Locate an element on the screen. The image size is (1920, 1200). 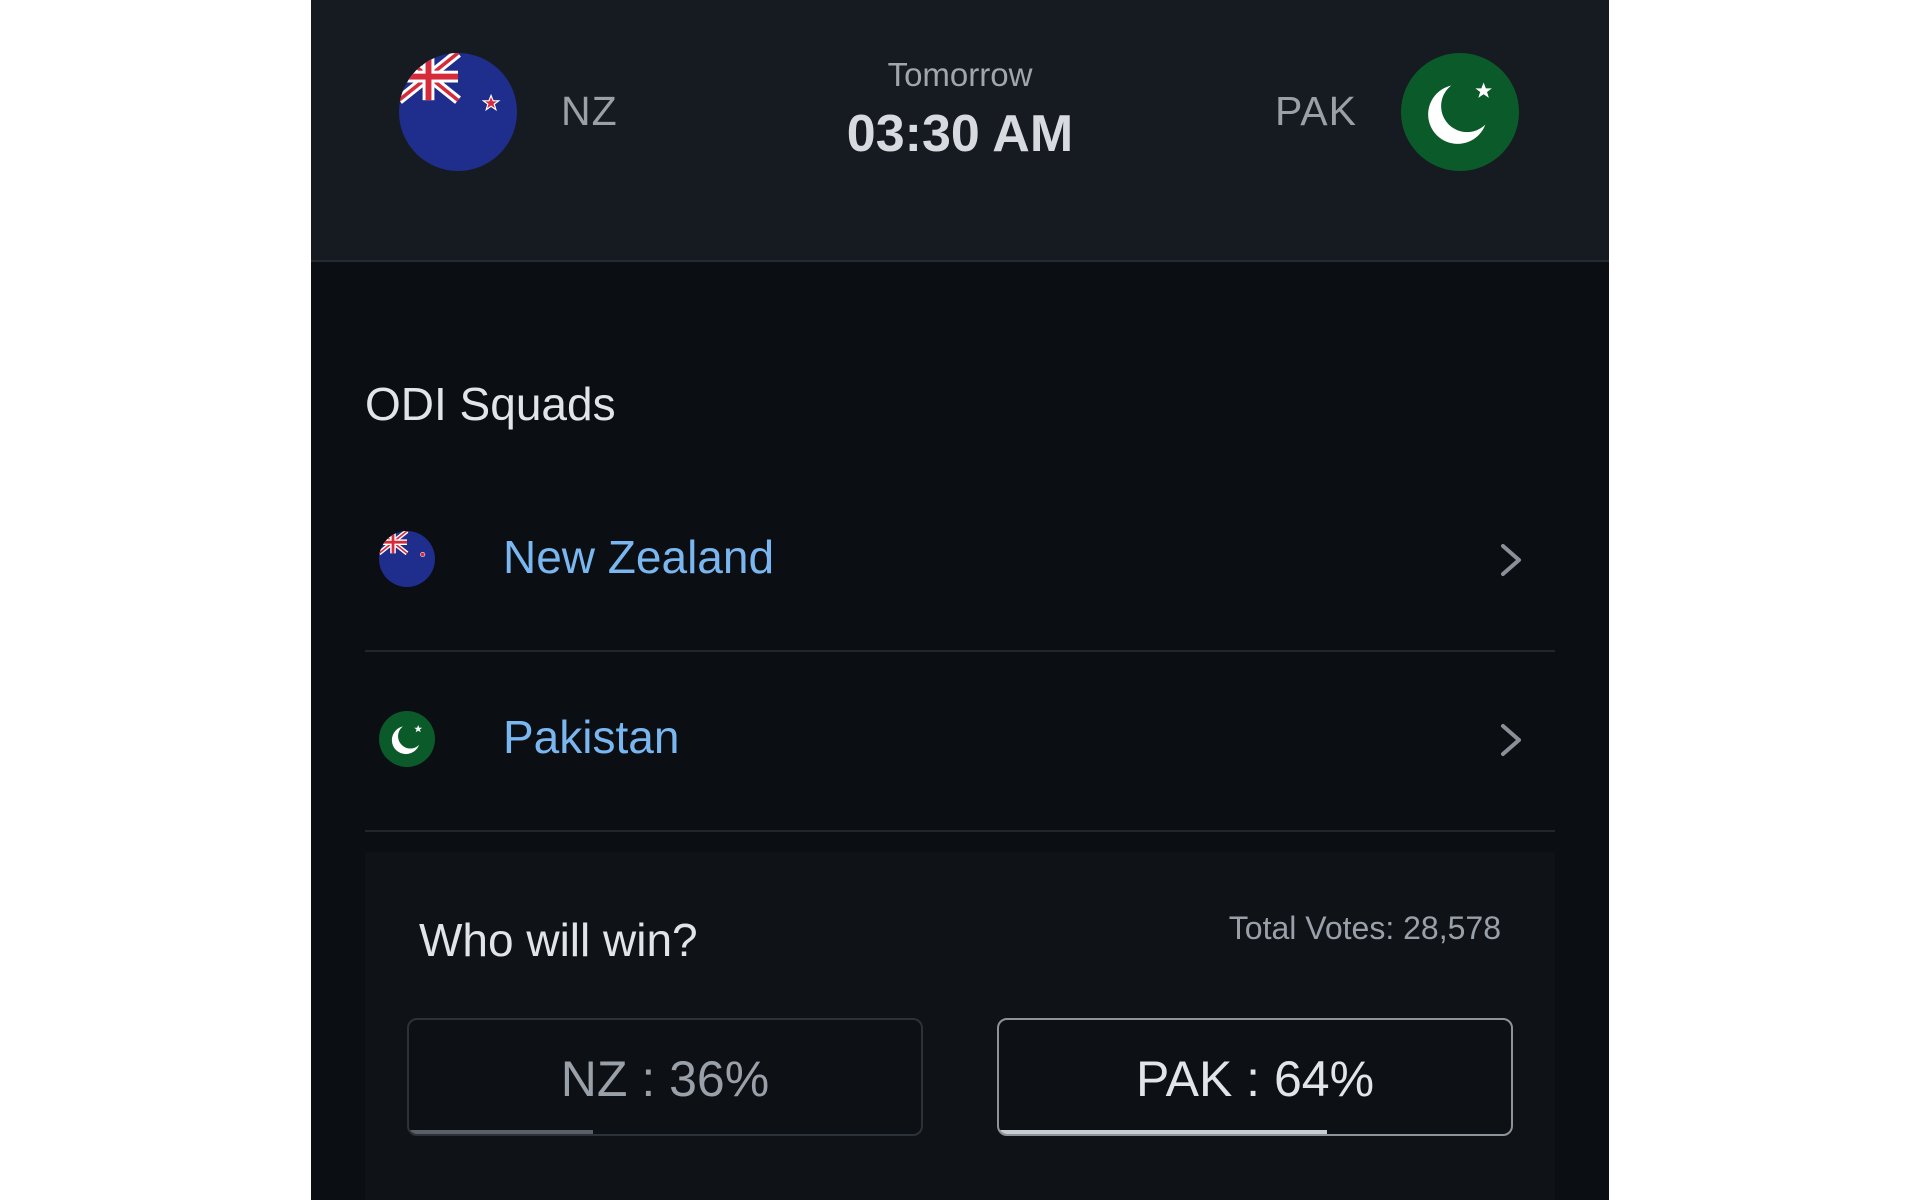
vote-pak-button: PAK : 64% is located at coordinates (1255, 1077).